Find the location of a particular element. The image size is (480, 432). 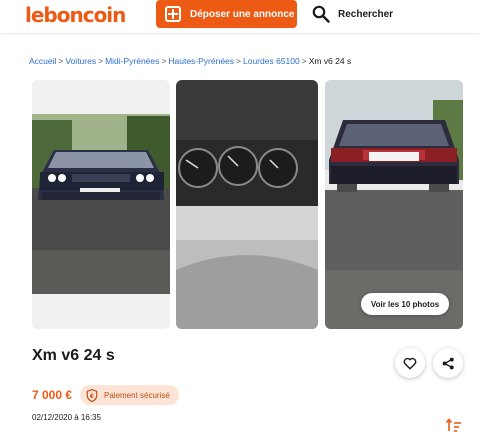

search-button: Rechercher is located at coordinates (352, 14).